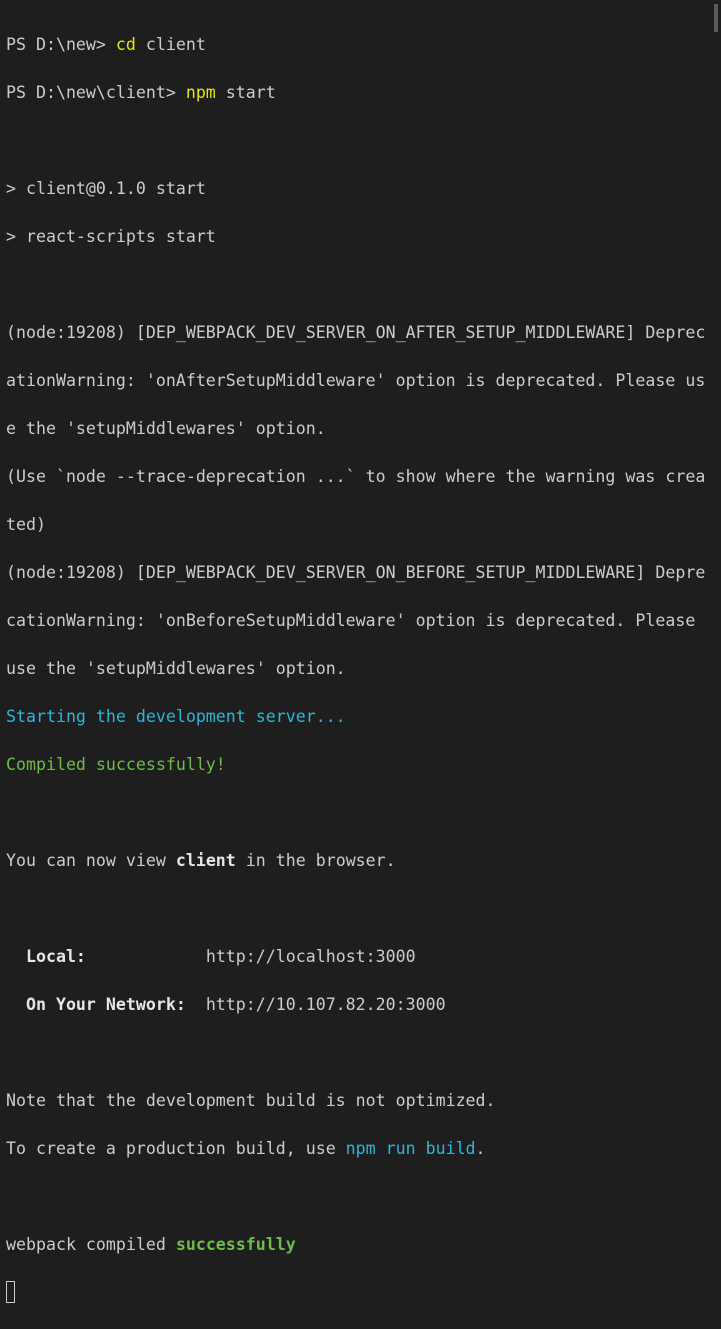  I want to click on text-segment: You can now view, so click(91, 860).